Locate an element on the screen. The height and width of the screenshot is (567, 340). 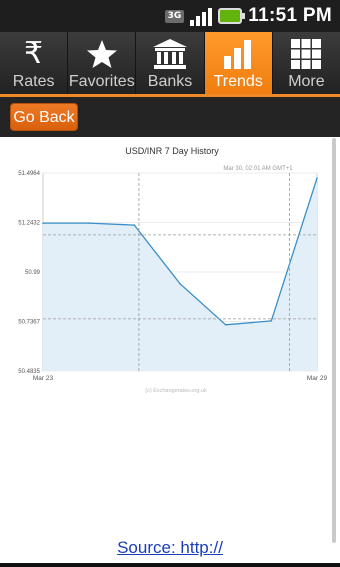
chart-watermark: (c) Exchangerates.org.uk is located at coordinates (176, 391).